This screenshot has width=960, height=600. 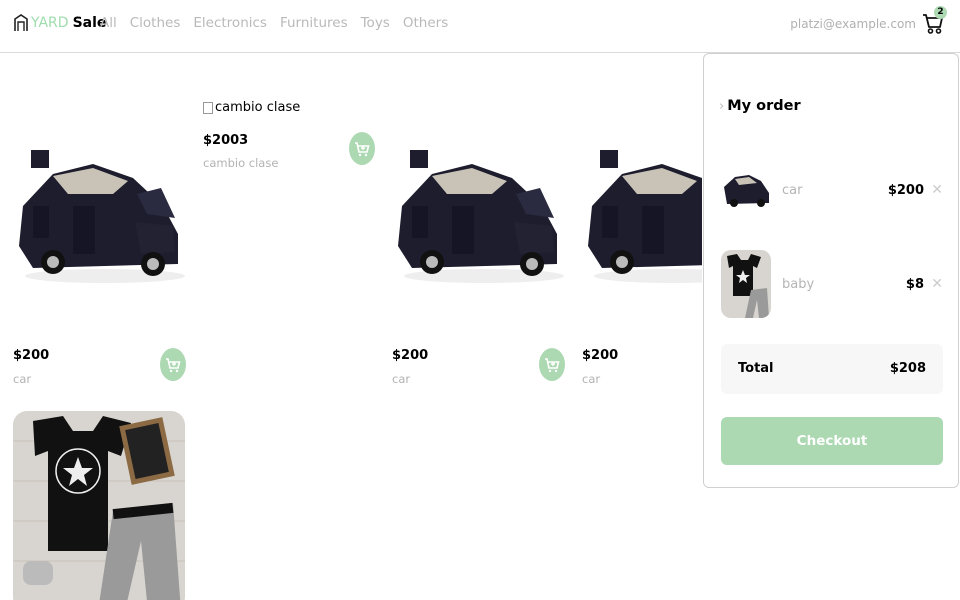 What do you see at coordinates (21, 22) in the screenshot?
I see `house-icon` at bounding box center [21, 22].